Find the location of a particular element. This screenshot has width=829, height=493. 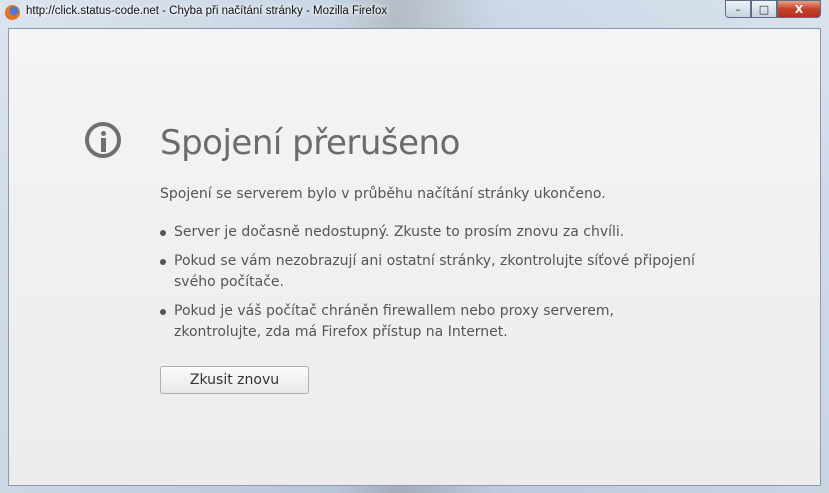

minimize-button: – is located at coordinates (738, 9).